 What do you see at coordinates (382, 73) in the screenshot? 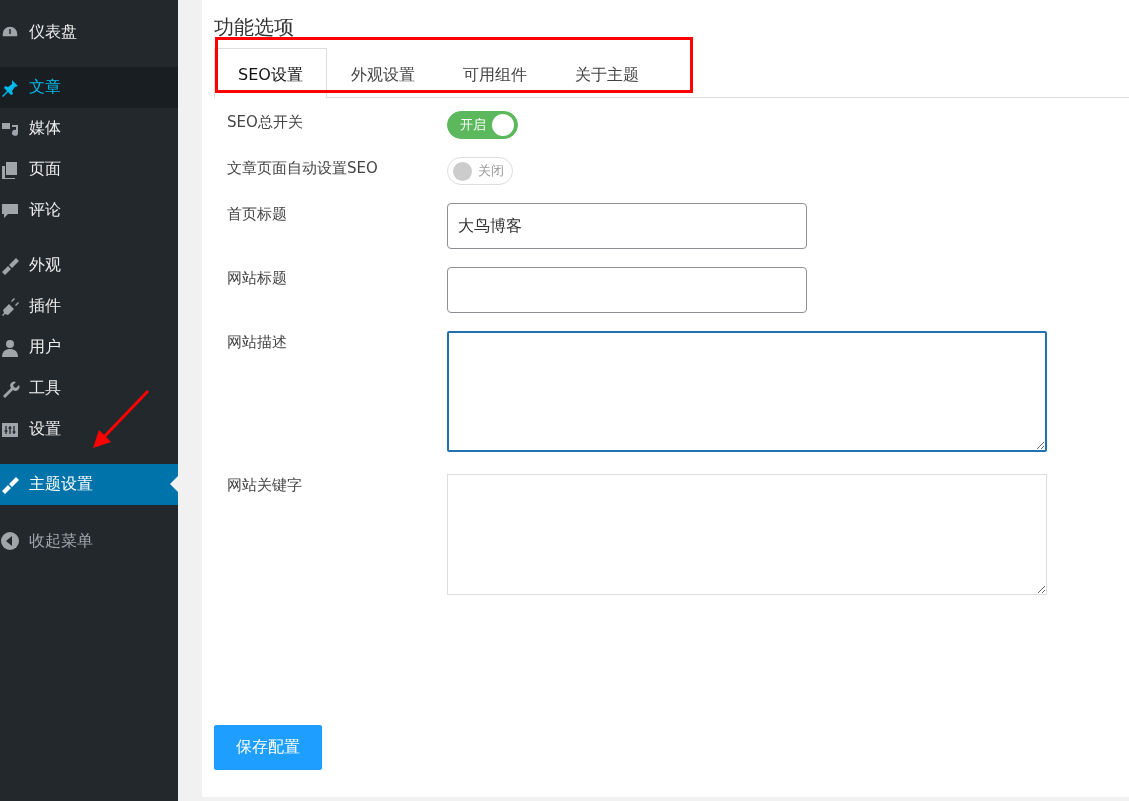
I see `tab: 外观设置` at bounding box center [382, 73].